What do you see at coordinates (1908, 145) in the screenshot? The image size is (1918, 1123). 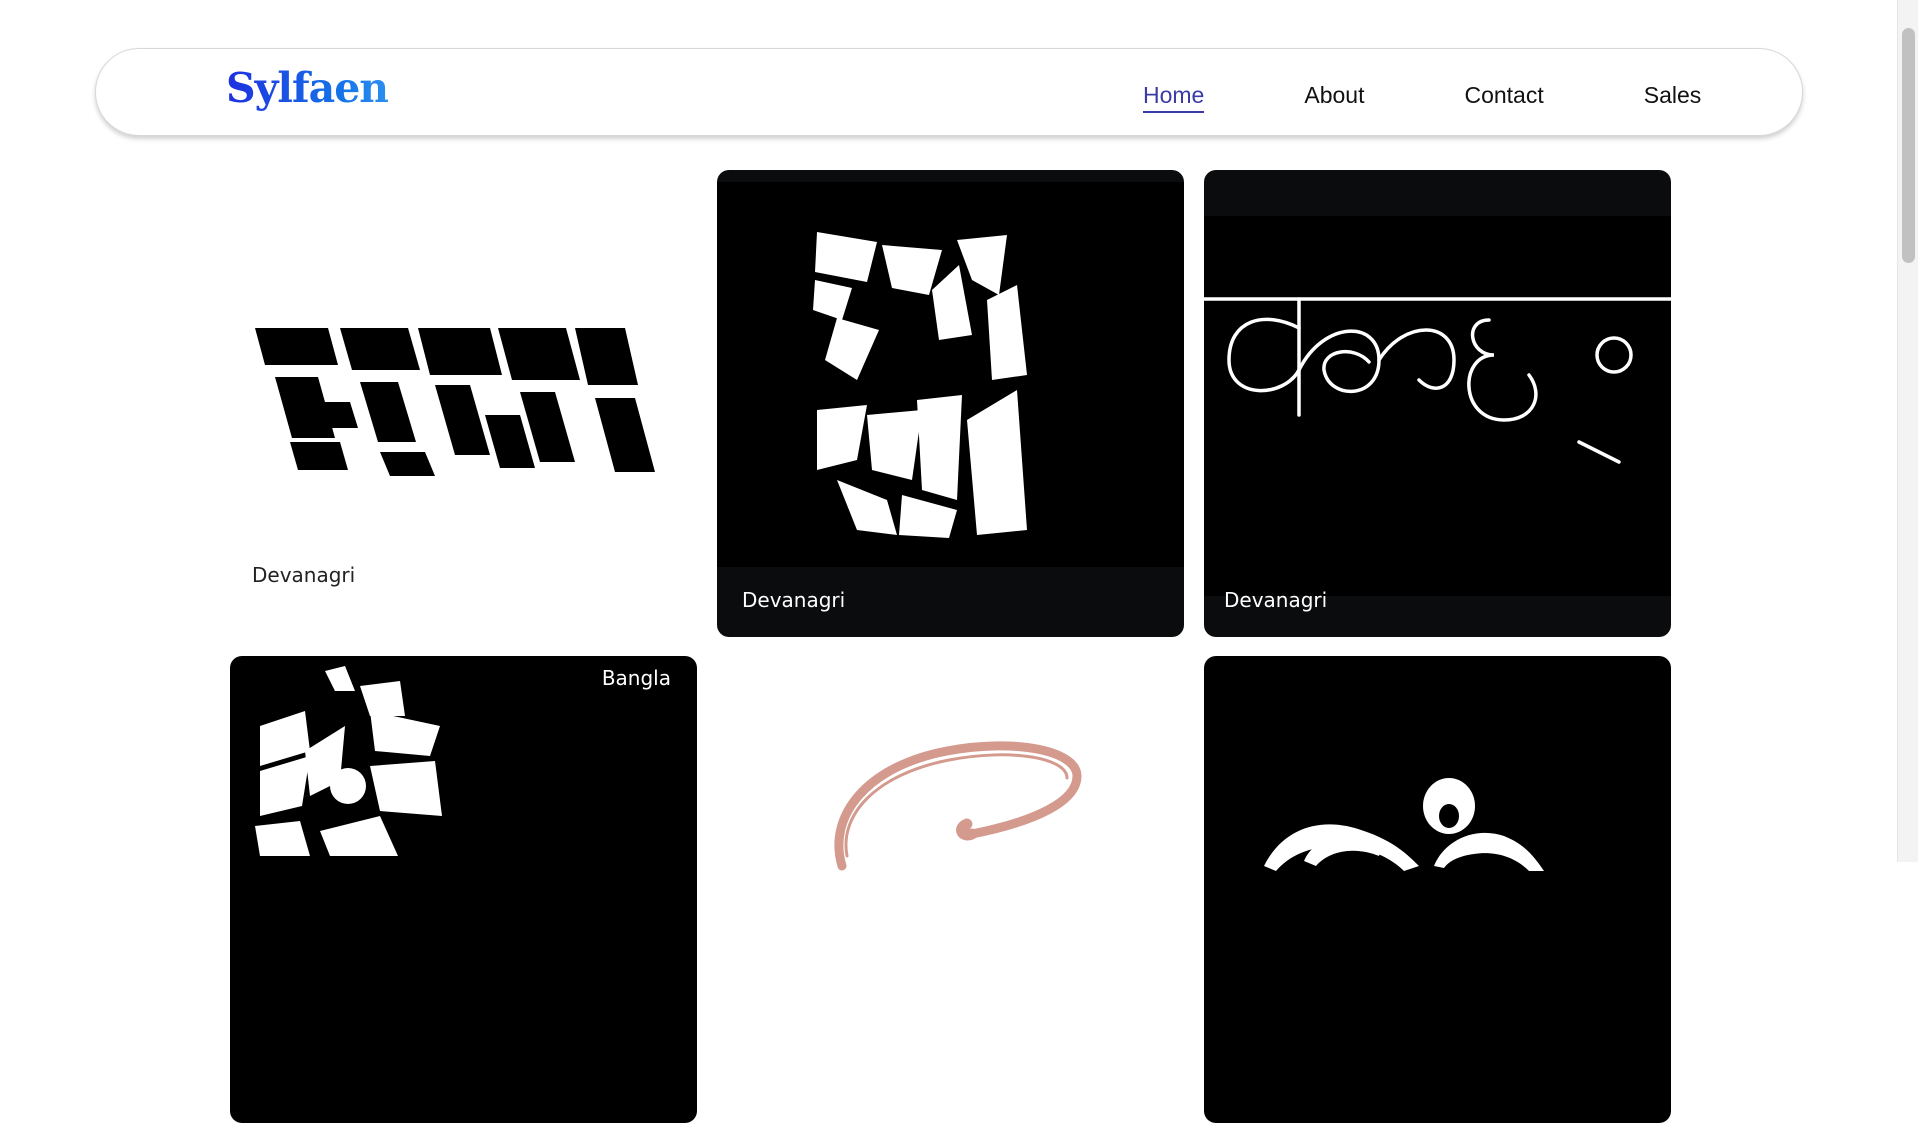 I see `scrollbar-thumb` at bounding box center [1908, 145].